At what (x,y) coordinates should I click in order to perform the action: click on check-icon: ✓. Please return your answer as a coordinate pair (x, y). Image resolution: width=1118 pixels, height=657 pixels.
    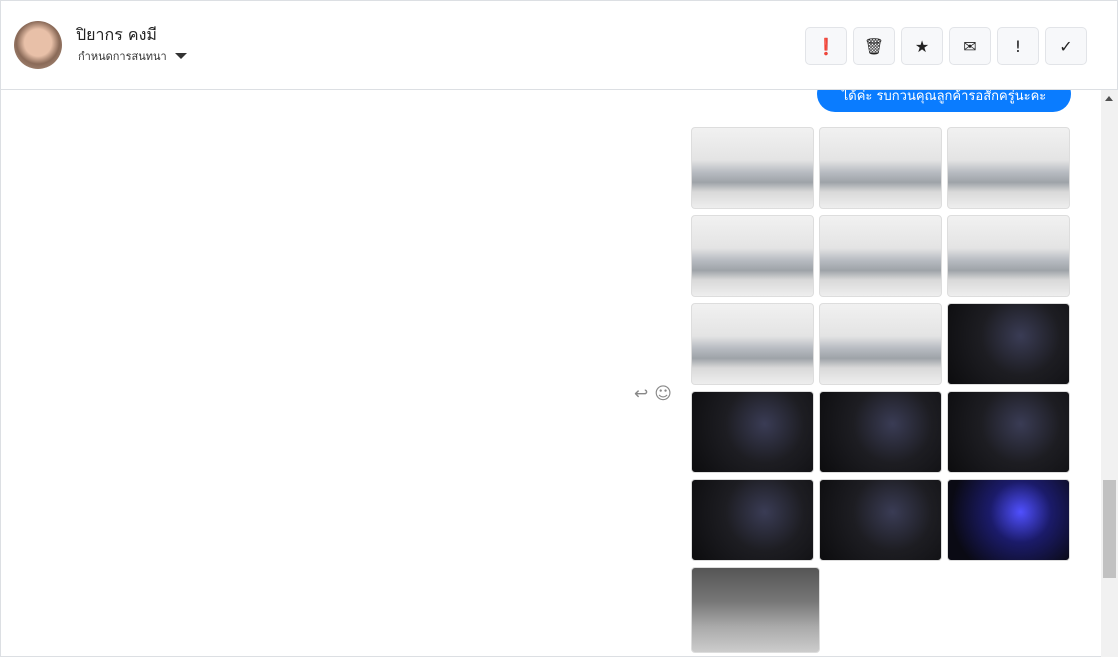
    Looking at the image, I should click on (1066, 46).